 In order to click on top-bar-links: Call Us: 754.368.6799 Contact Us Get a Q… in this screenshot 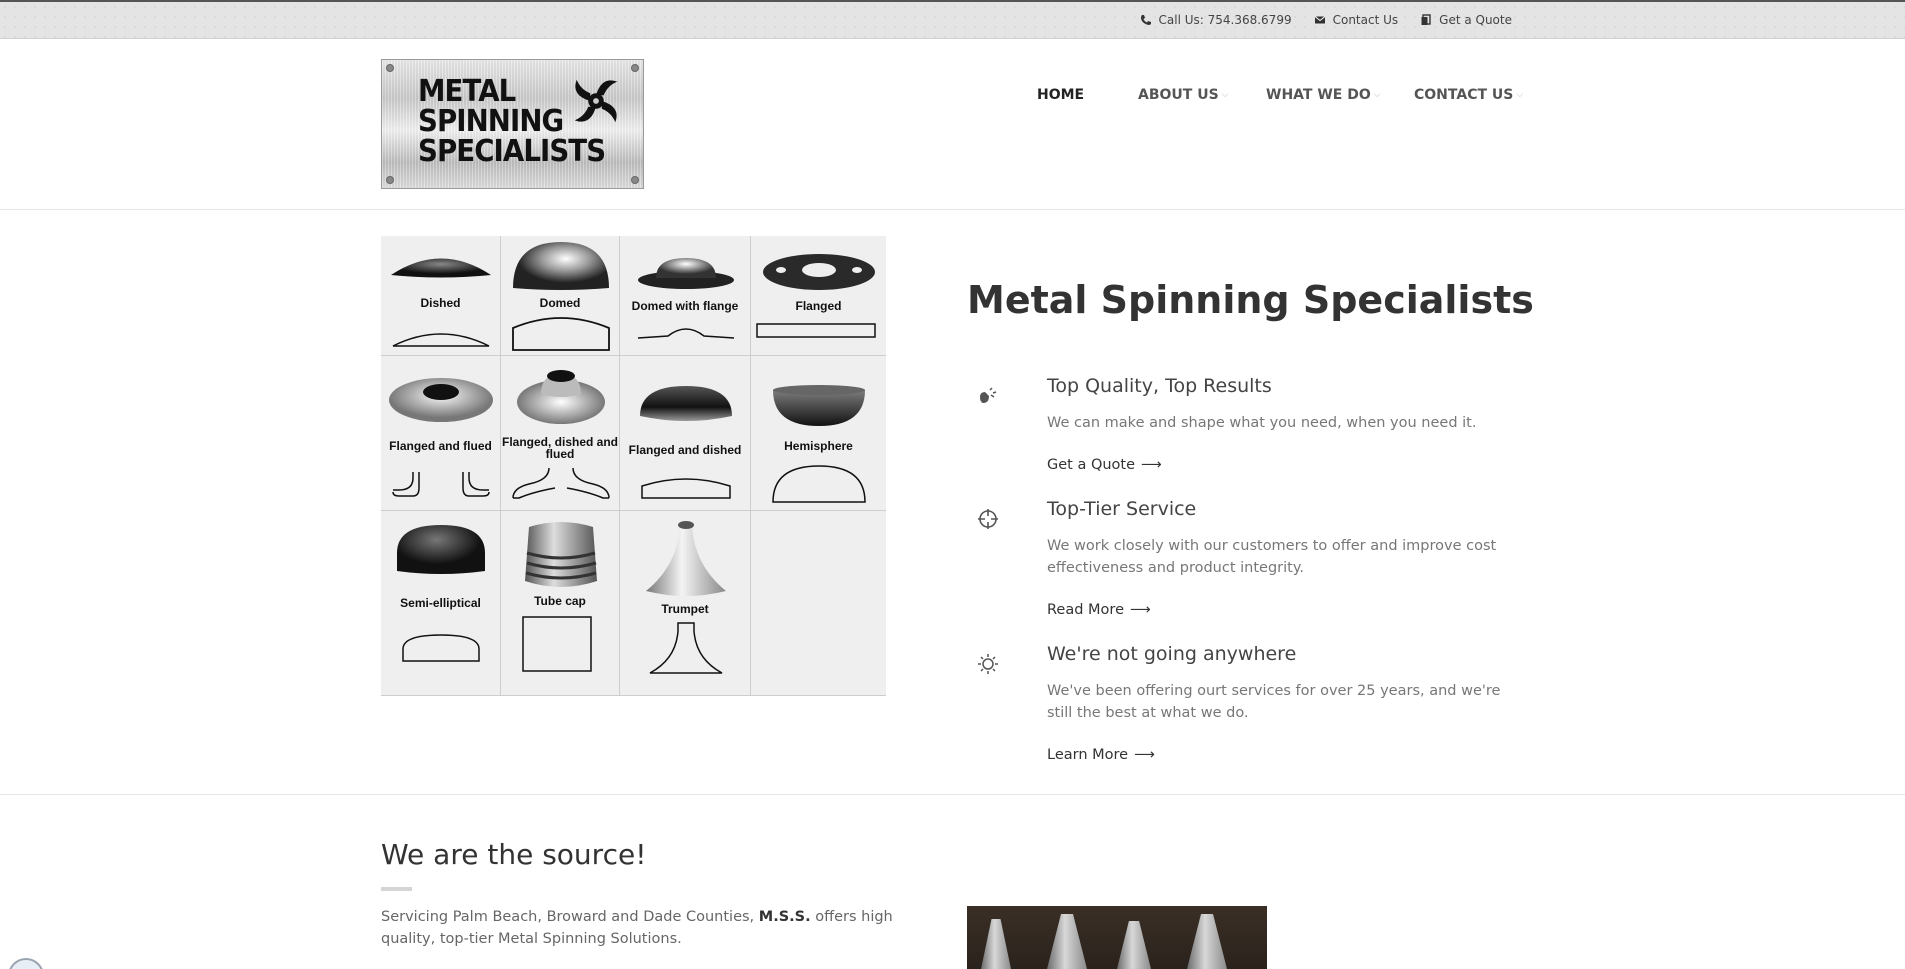, I will do `click(1326, 20)`.